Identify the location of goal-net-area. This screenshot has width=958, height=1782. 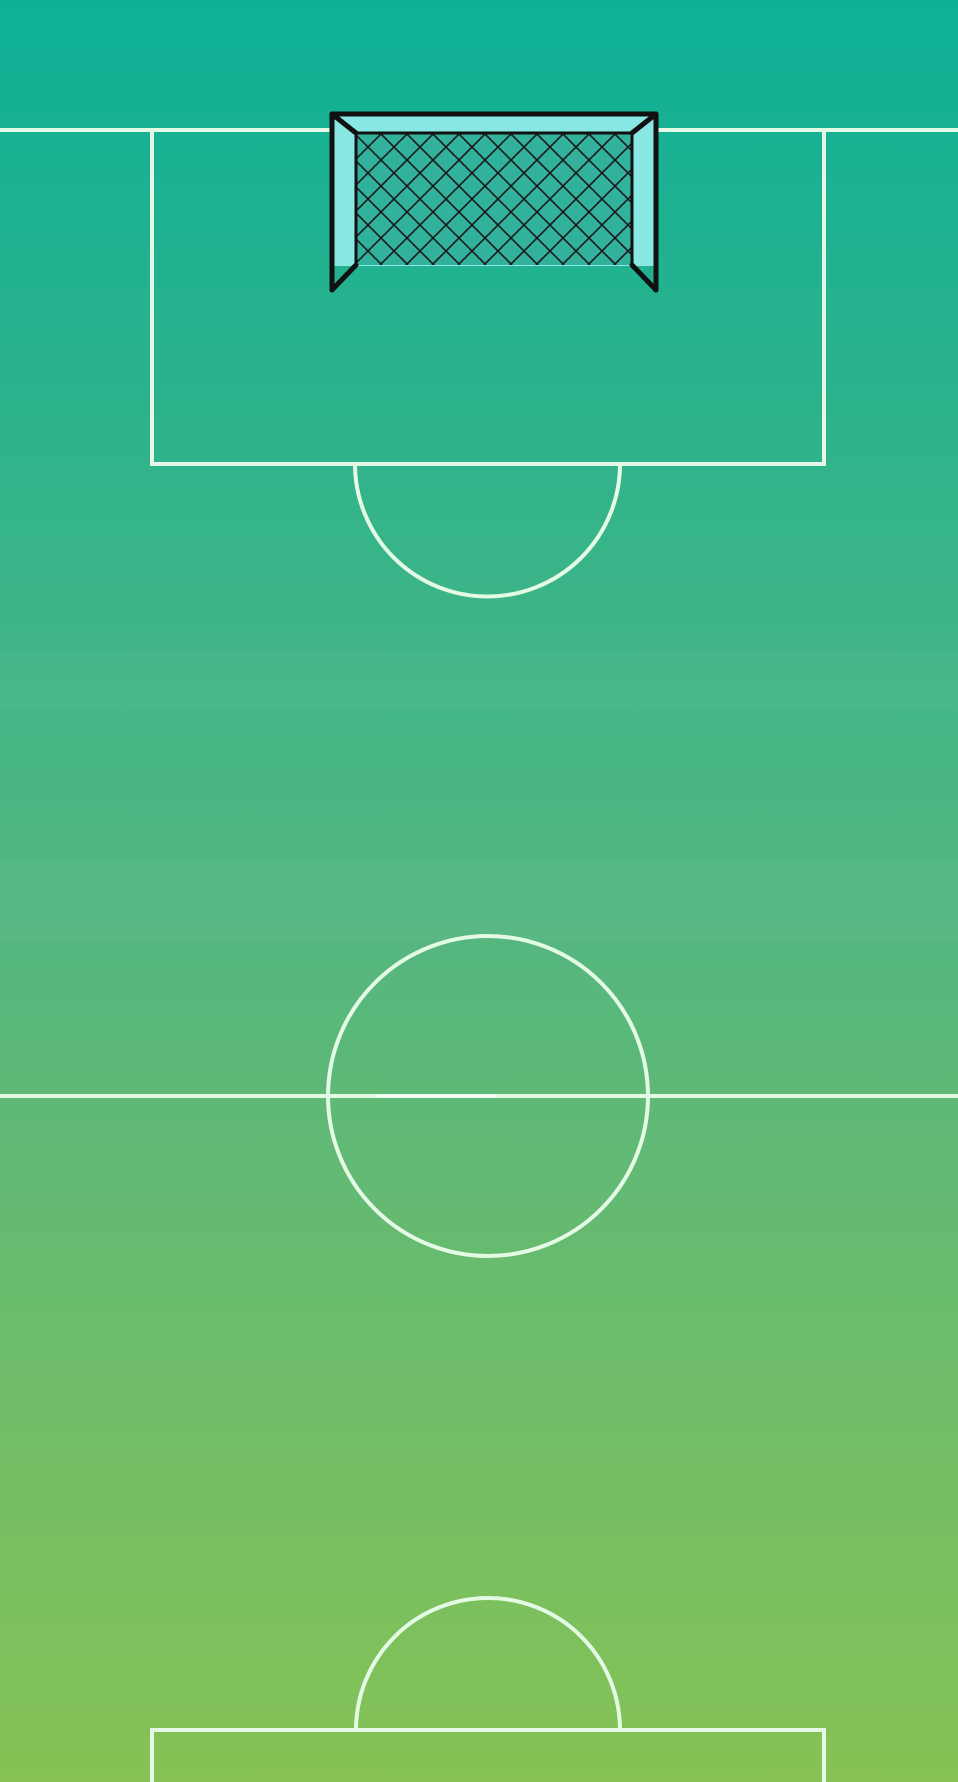
(494, 199).